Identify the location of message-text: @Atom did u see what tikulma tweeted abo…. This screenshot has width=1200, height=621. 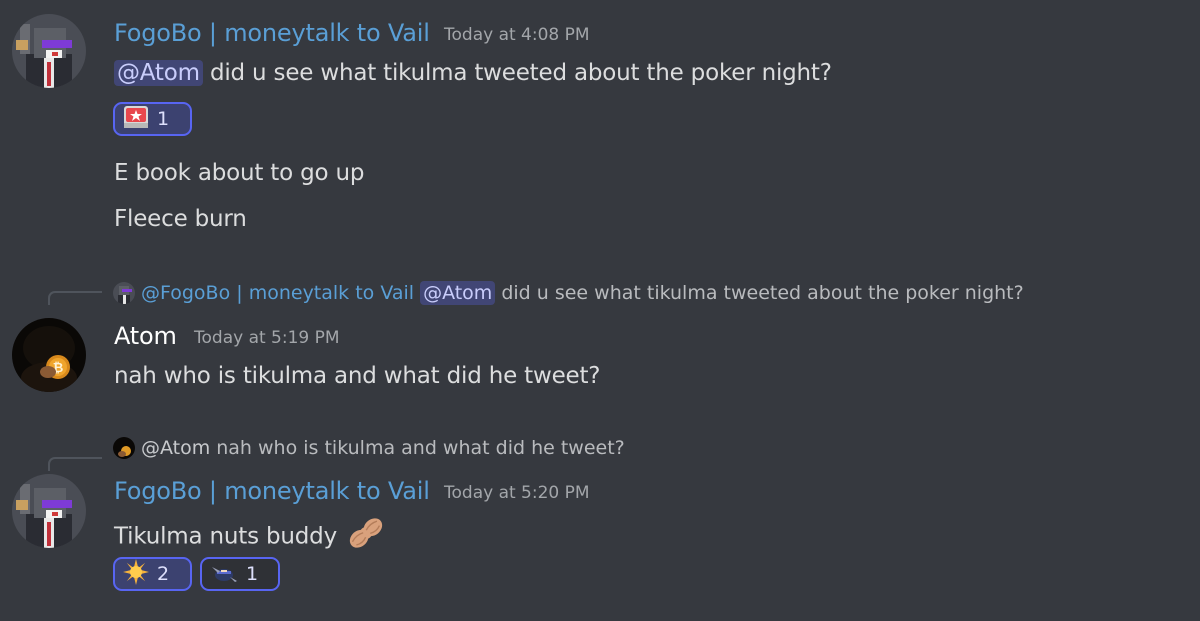
(473, 73).